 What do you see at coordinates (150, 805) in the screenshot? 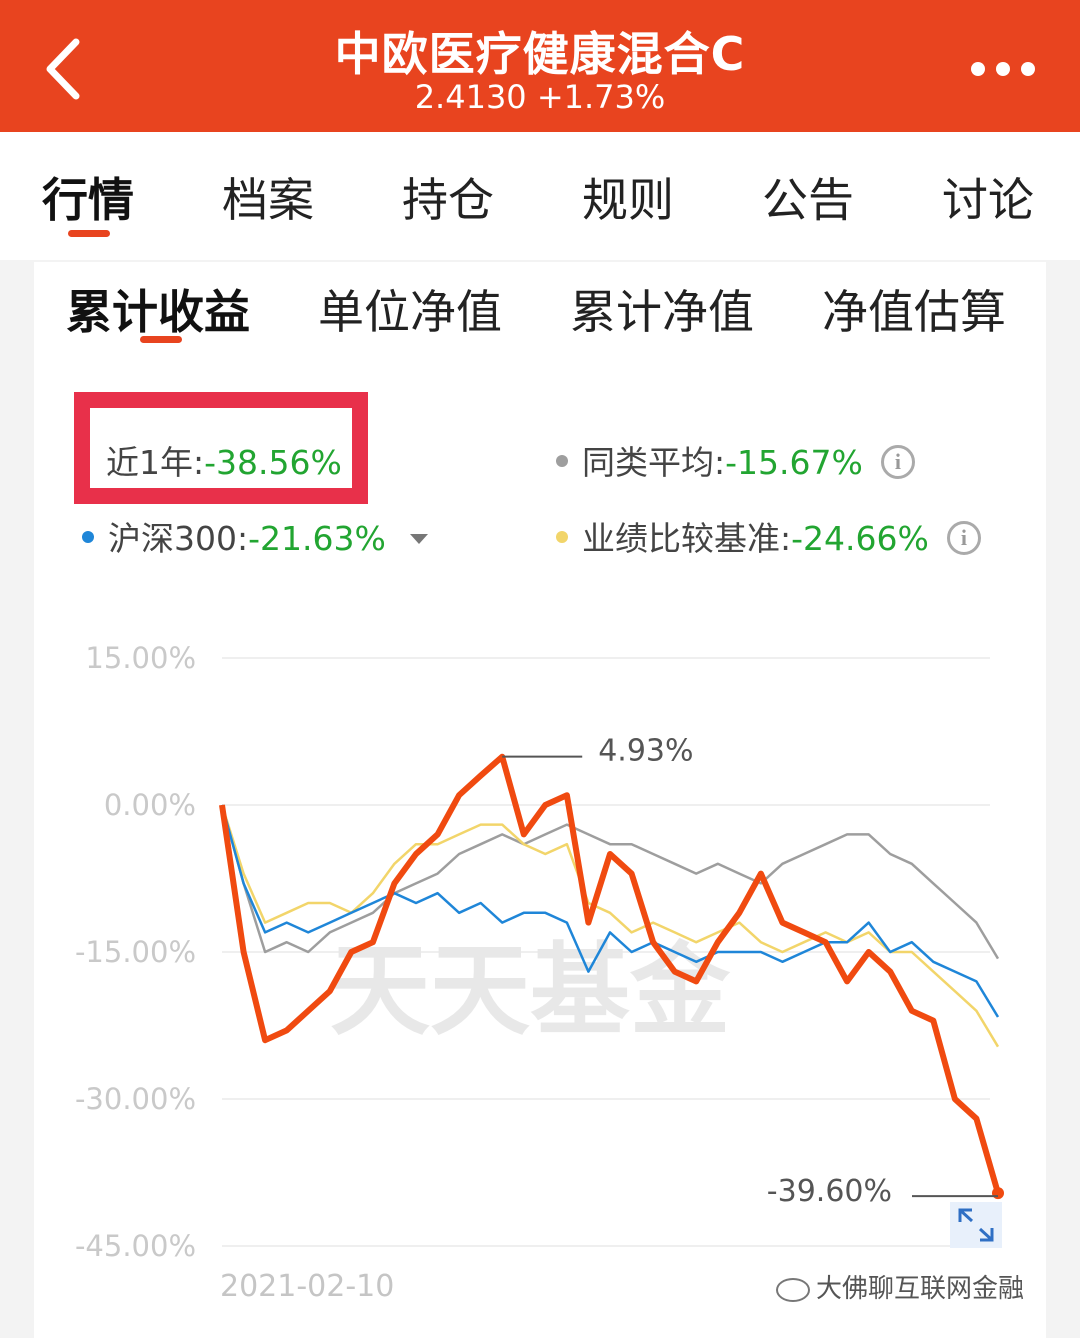
I see `y-tick-label: 0.00%` at bounding box center [150, 805].